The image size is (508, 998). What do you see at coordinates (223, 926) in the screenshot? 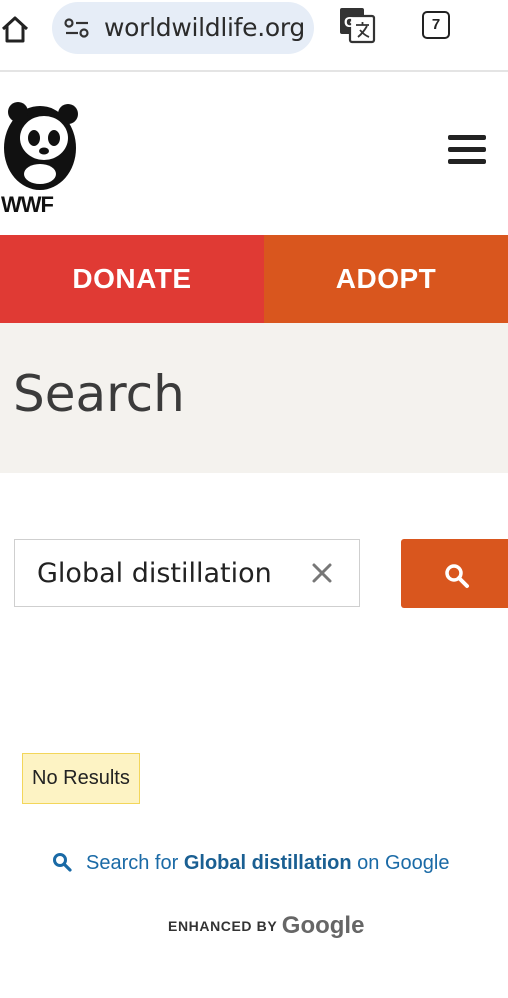
I see `enhanced-by-label: ENHANCED BY` at bounding box center [223, 926].